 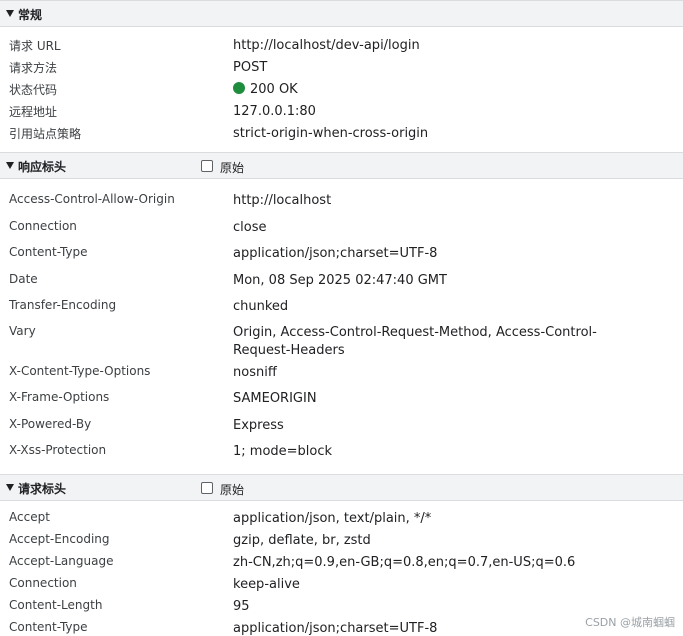 I want to click on header-key: Access-Control-Allow-Origin, so click(x=92, y=199).